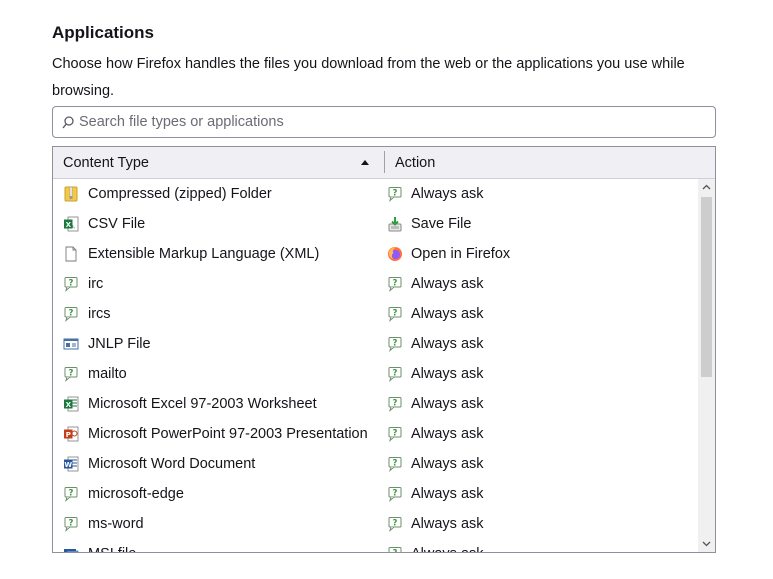 The image size is (773, 579). I want to click on content-type-label: mailto, so click(107, 374).